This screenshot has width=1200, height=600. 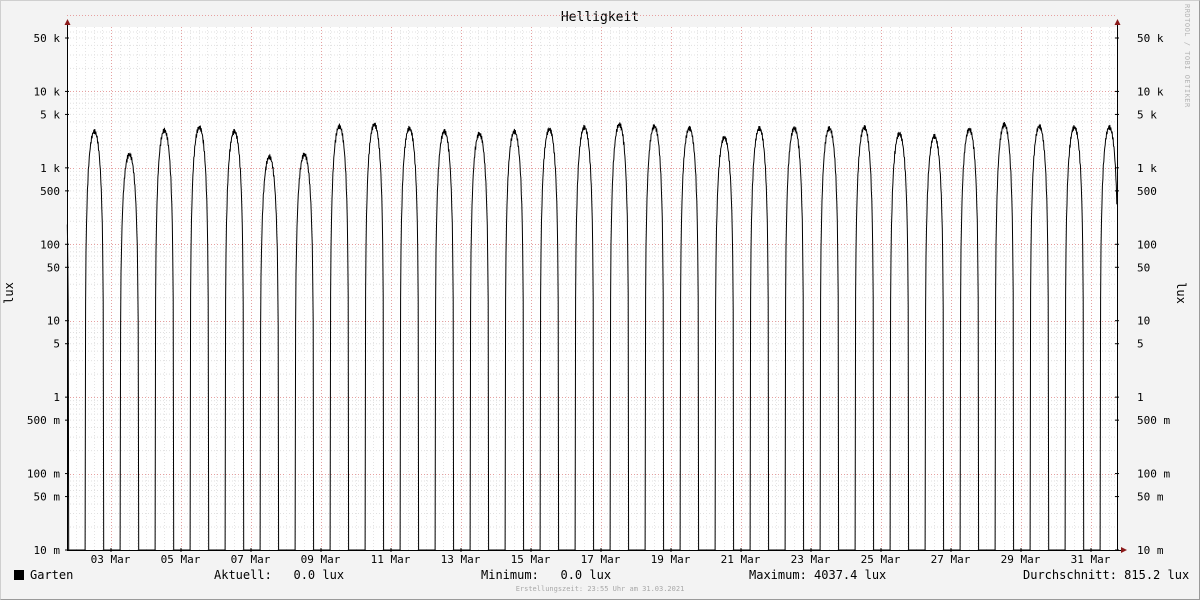 What do you see at coordinates (52, 575) in the screenshot?
I see `legend-series-name: Garten` at bounding box center [52, 575].